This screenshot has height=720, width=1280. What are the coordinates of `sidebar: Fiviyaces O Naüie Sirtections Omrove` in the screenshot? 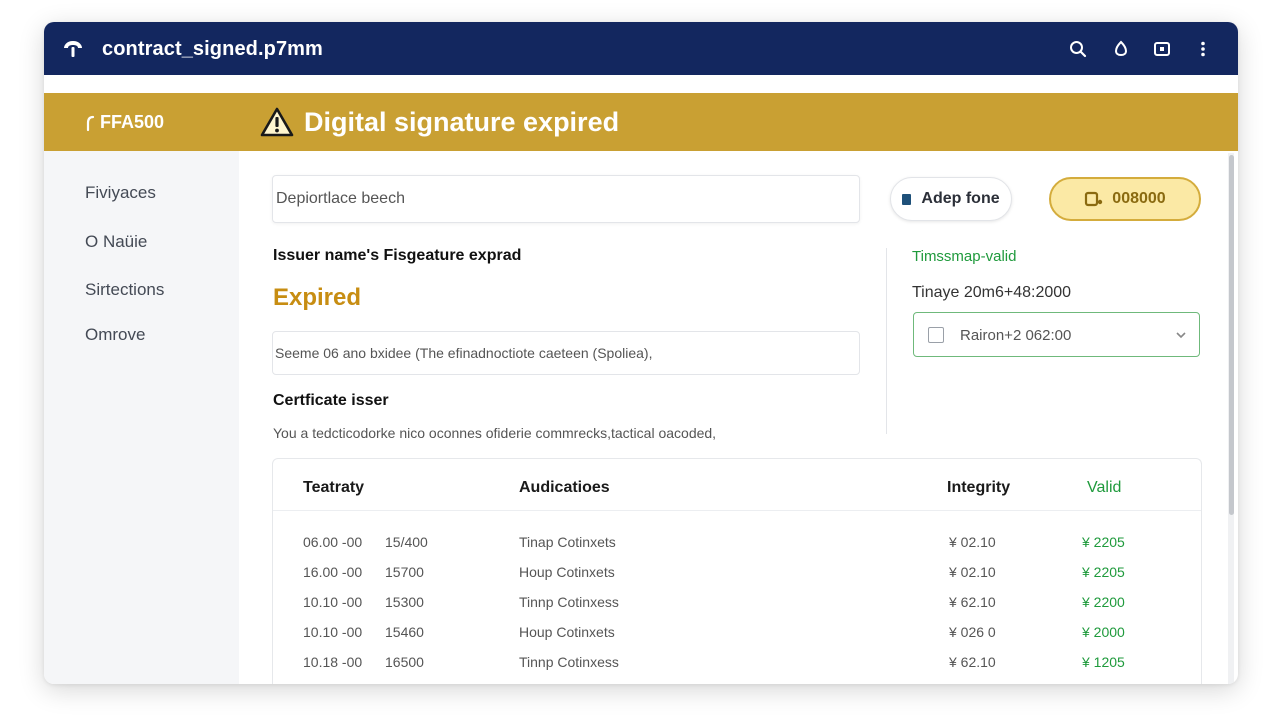 It's located at (141, 417).